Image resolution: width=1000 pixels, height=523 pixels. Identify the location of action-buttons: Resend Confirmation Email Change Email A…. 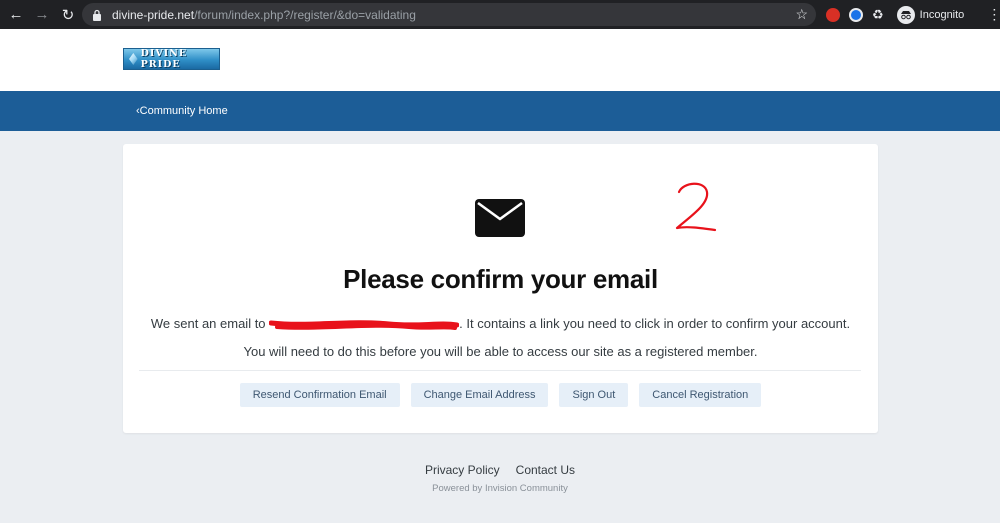
(500, 395).